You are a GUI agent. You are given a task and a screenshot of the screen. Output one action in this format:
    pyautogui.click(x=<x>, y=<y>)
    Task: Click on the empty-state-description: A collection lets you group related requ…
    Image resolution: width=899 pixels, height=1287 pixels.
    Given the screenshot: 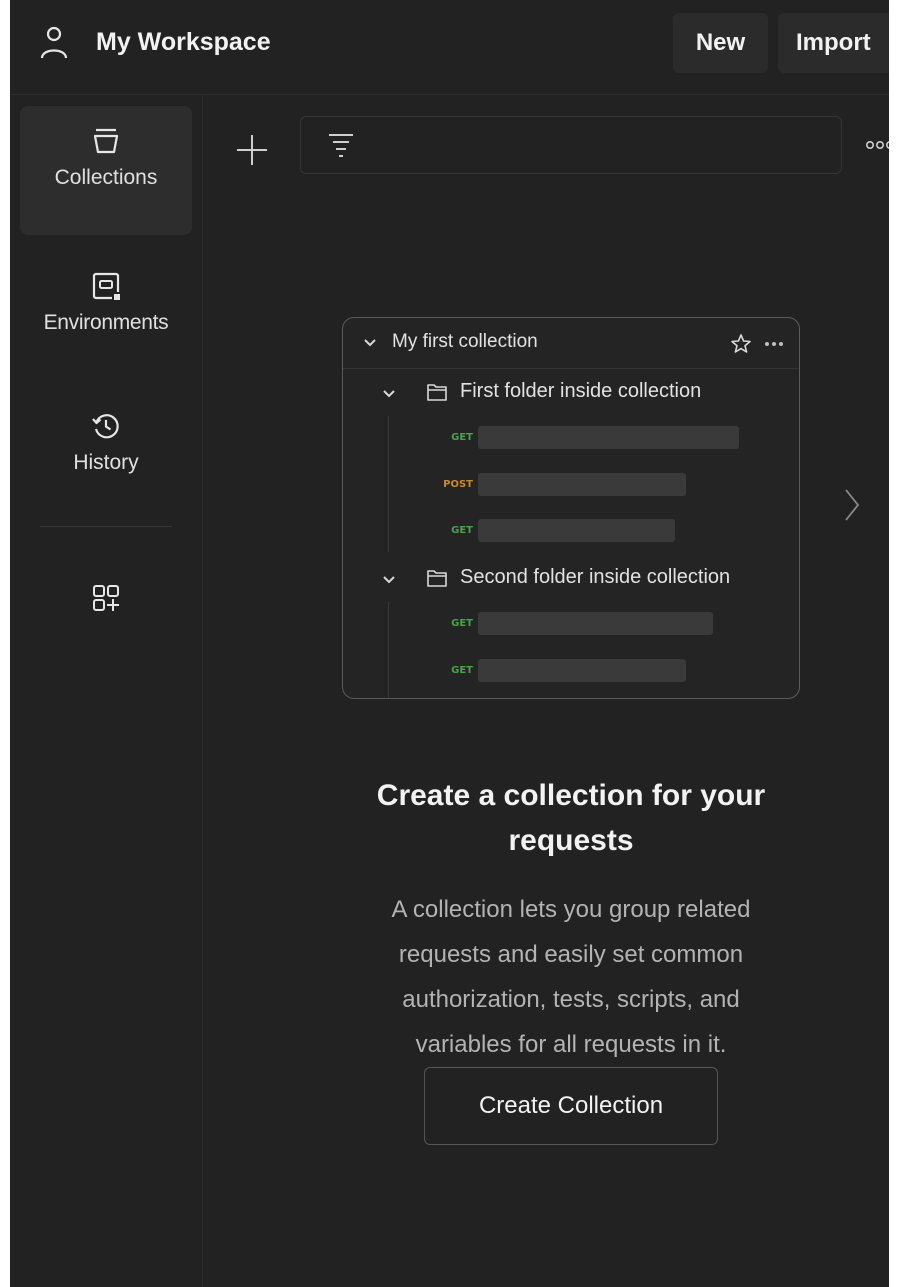 What is the action you would take?
    pyautogui.click(x=571, y=977)
    